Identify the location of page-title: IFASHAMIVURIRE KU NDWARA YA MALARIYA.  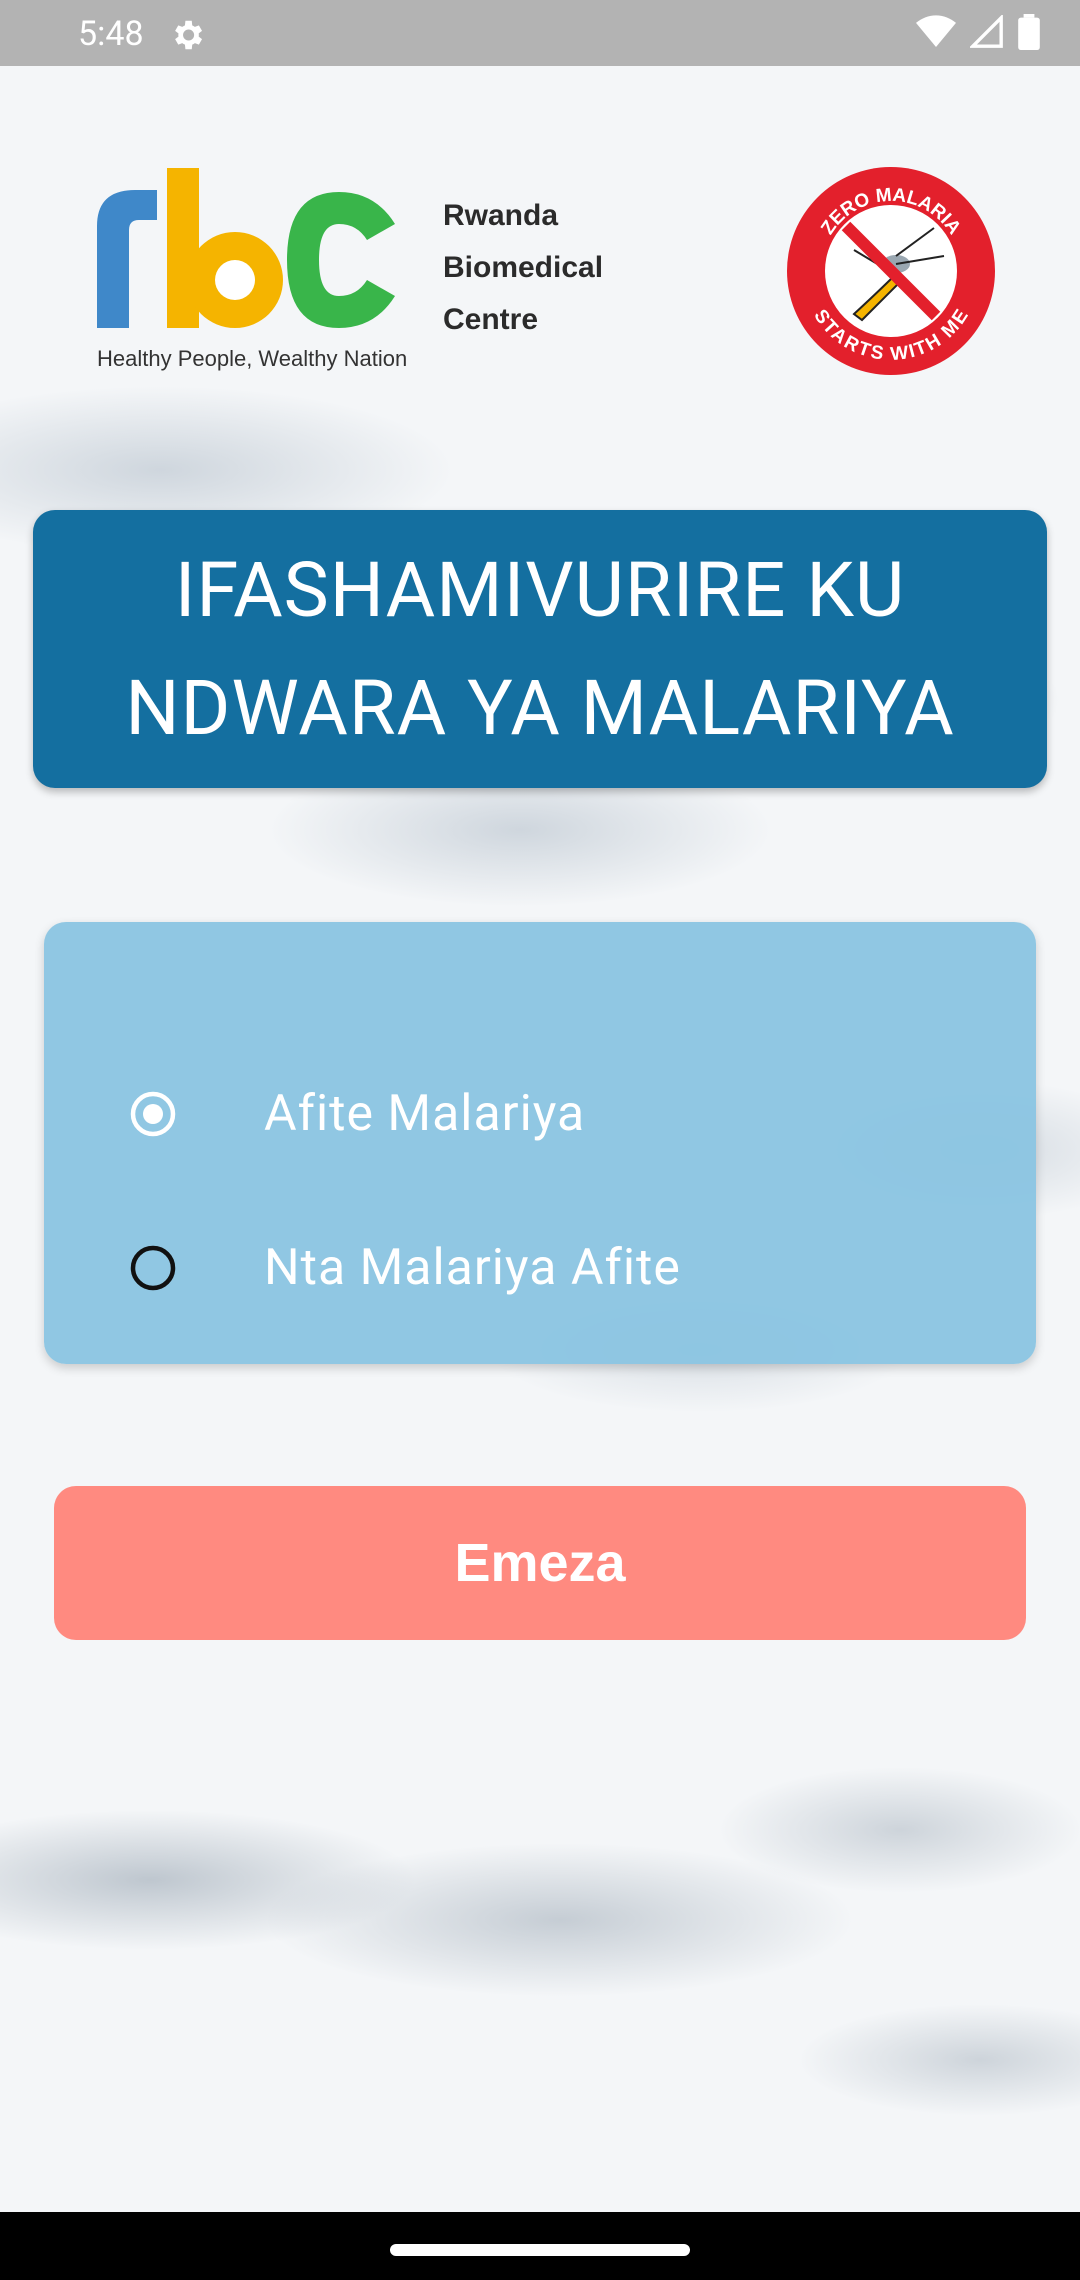
(539, 649).